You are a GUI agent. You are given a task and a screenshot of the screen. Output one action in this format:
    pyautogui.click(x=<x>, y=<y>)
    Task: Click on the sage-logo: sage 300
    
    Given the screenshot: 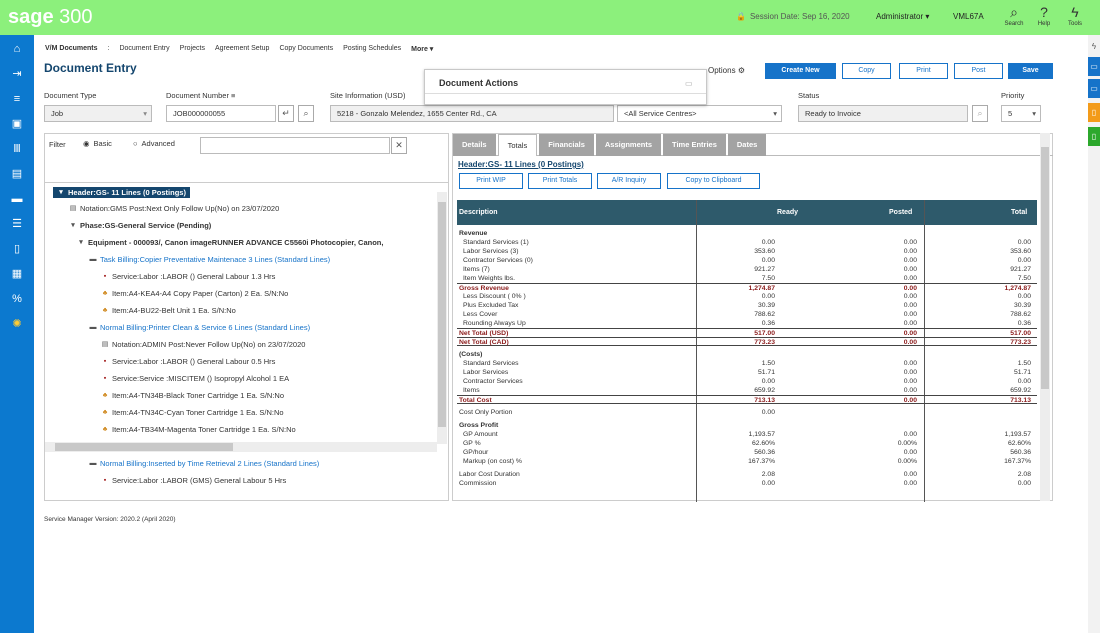 What is the action you would take?
    pyautogui.click(x=50, y=17)
    